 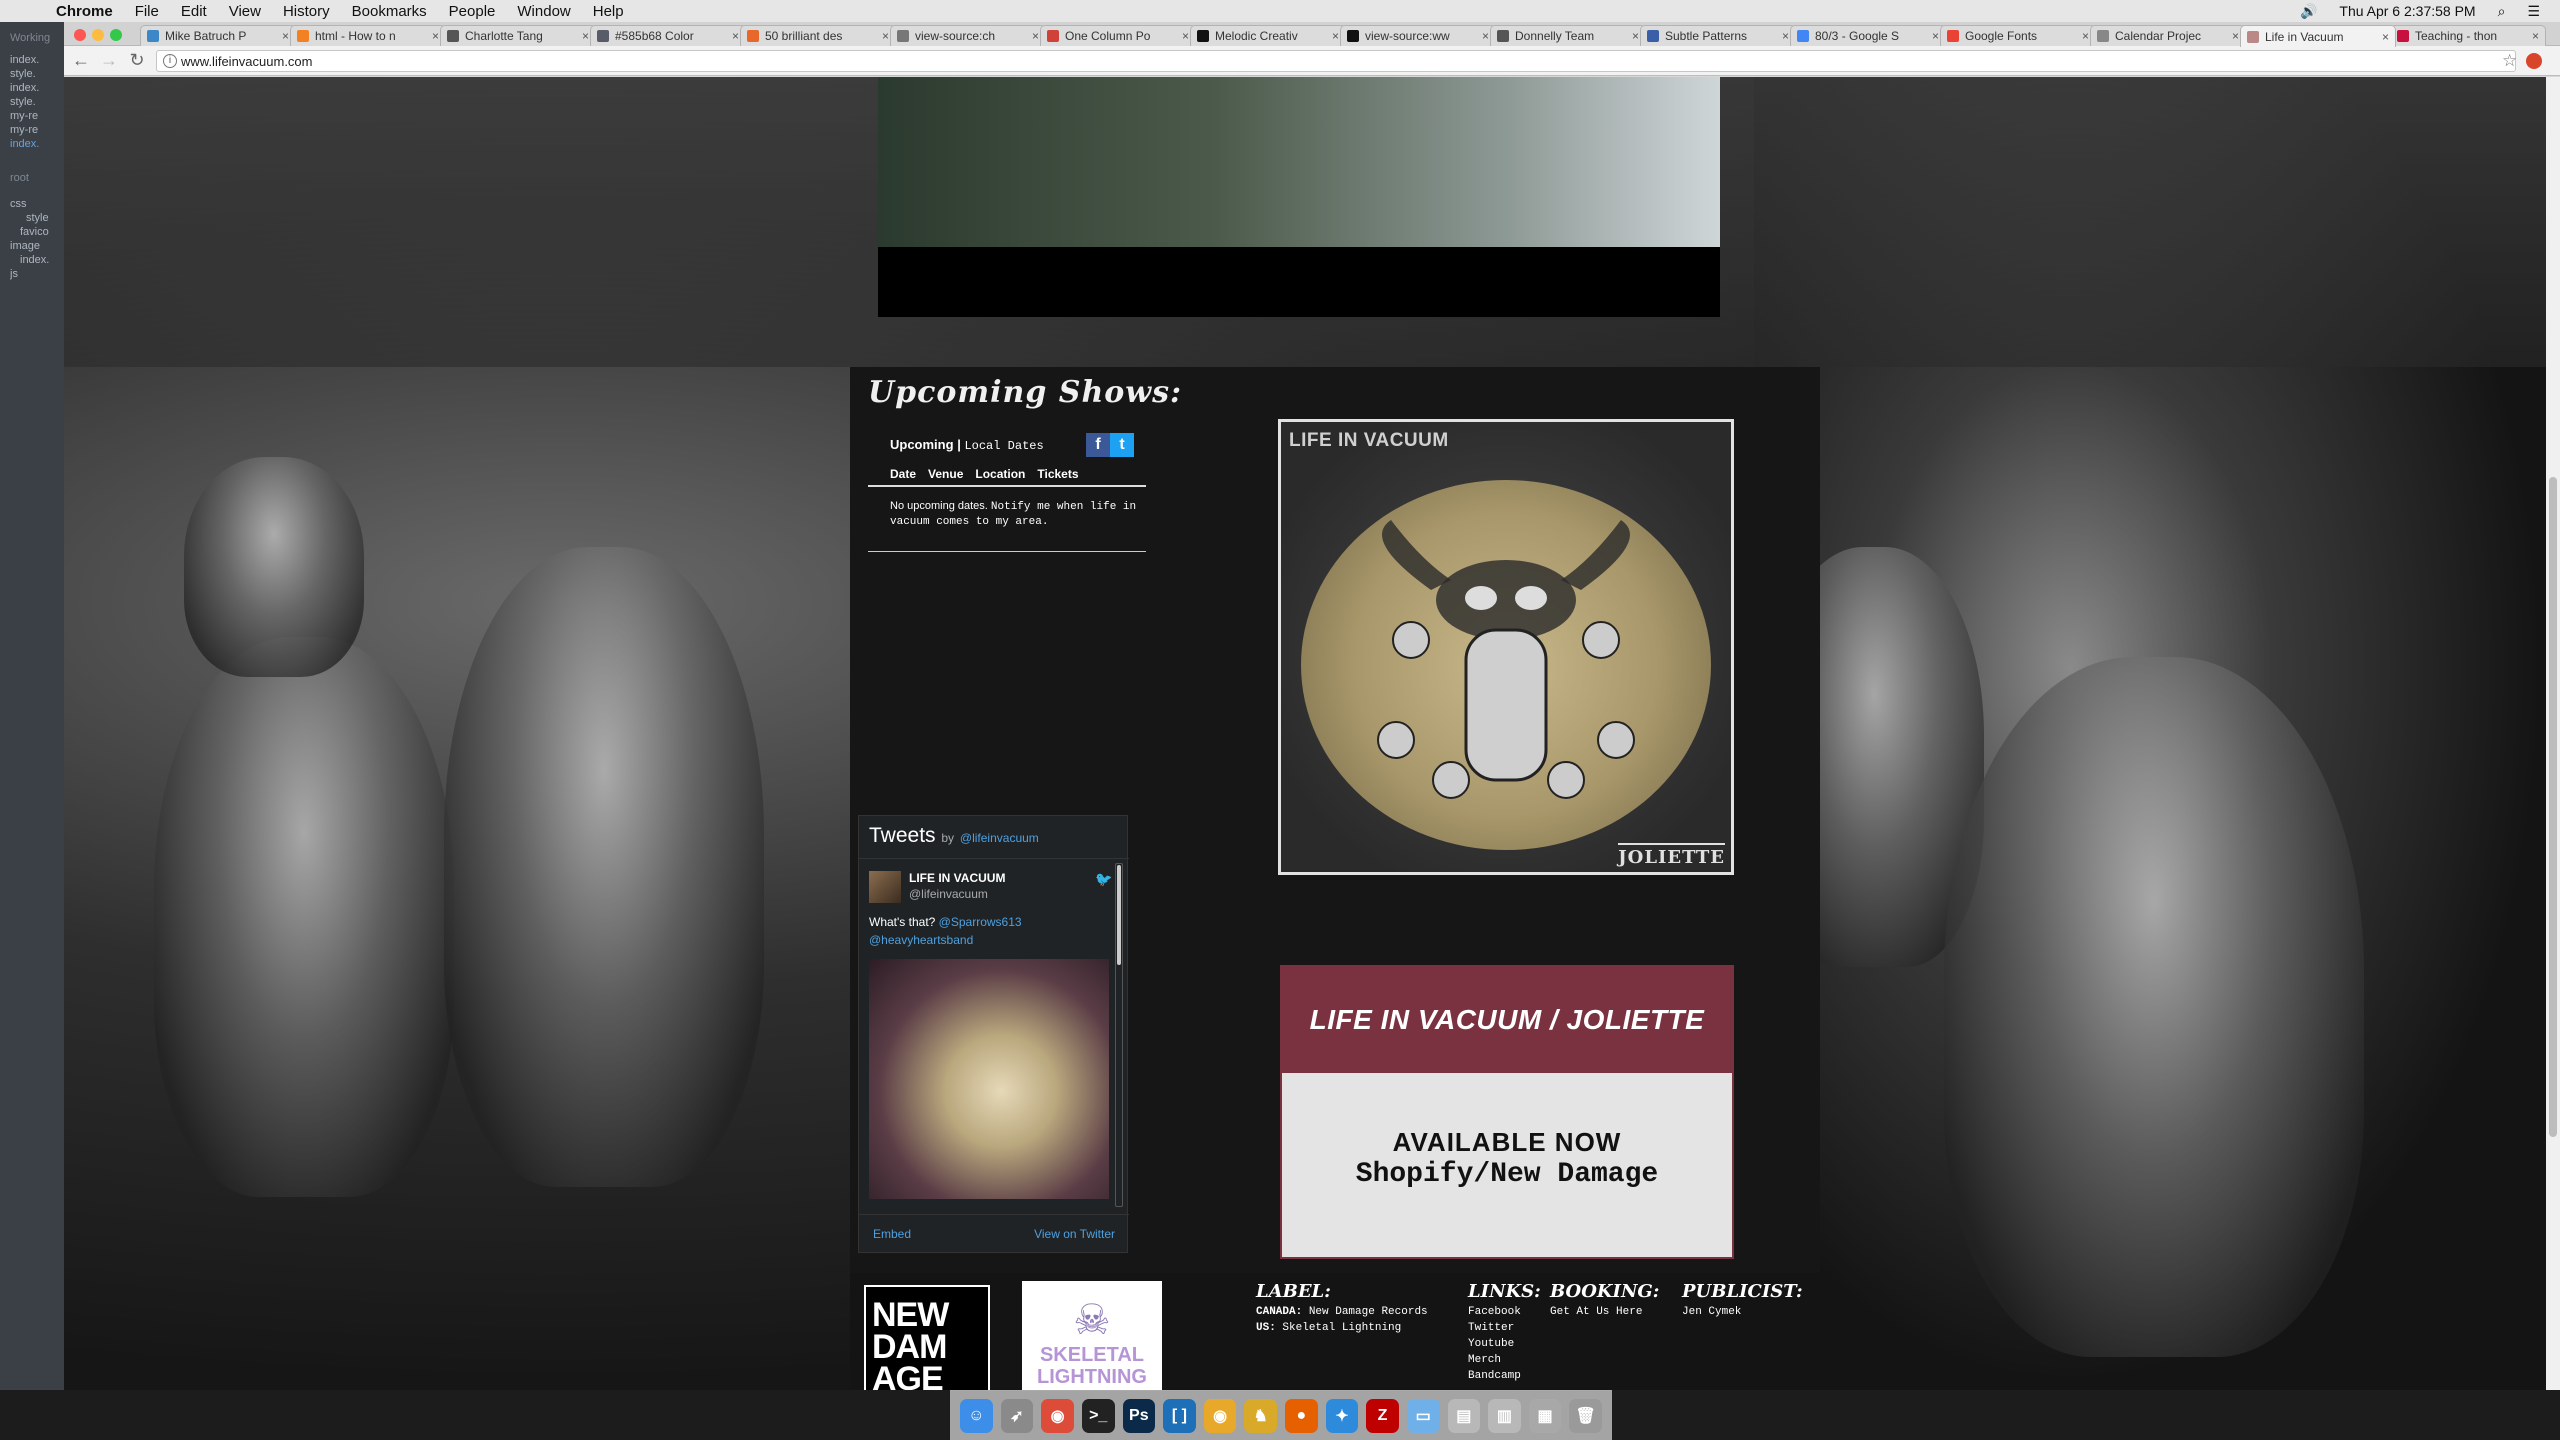 What do you see at coordinates (948, 894) in the screenshot?
I see `tweet-author-handle: @lifeinvacuum` at bounding box center [948, 894].